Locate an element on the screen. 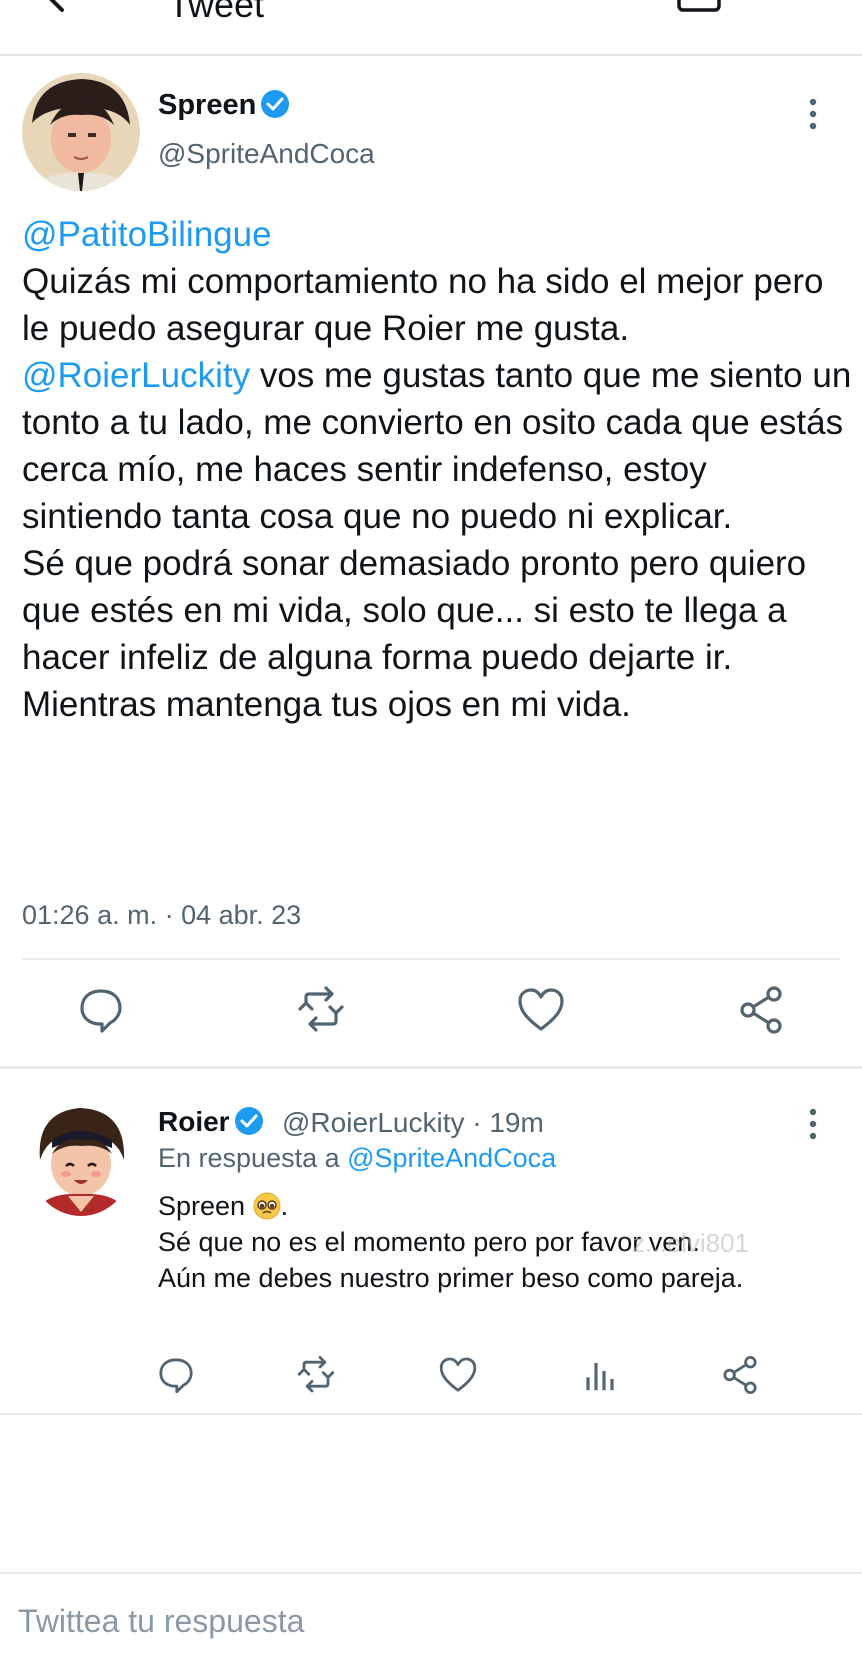  mention-link: @RoierLuckity is located at coordinates (136, 375).